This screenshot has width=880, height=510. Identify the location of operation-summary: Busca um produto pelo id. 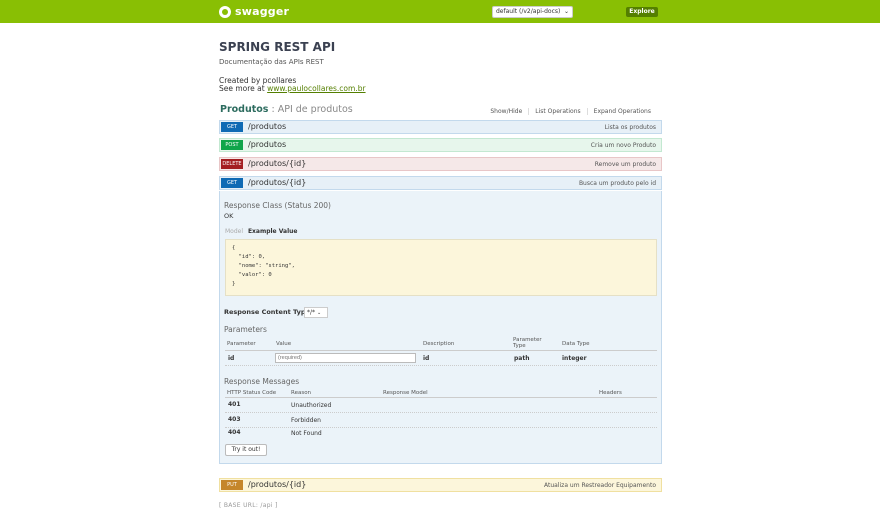
(617, 183).